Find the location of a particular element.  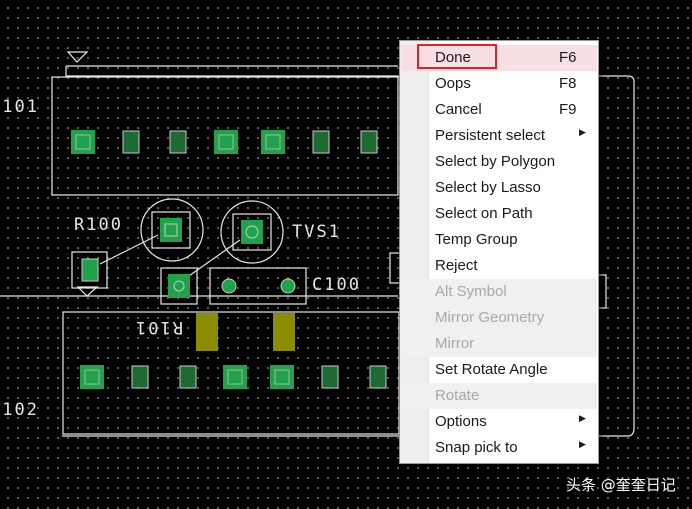

menu-item-label: Alt Symbol is located at coordinates (471, 291).